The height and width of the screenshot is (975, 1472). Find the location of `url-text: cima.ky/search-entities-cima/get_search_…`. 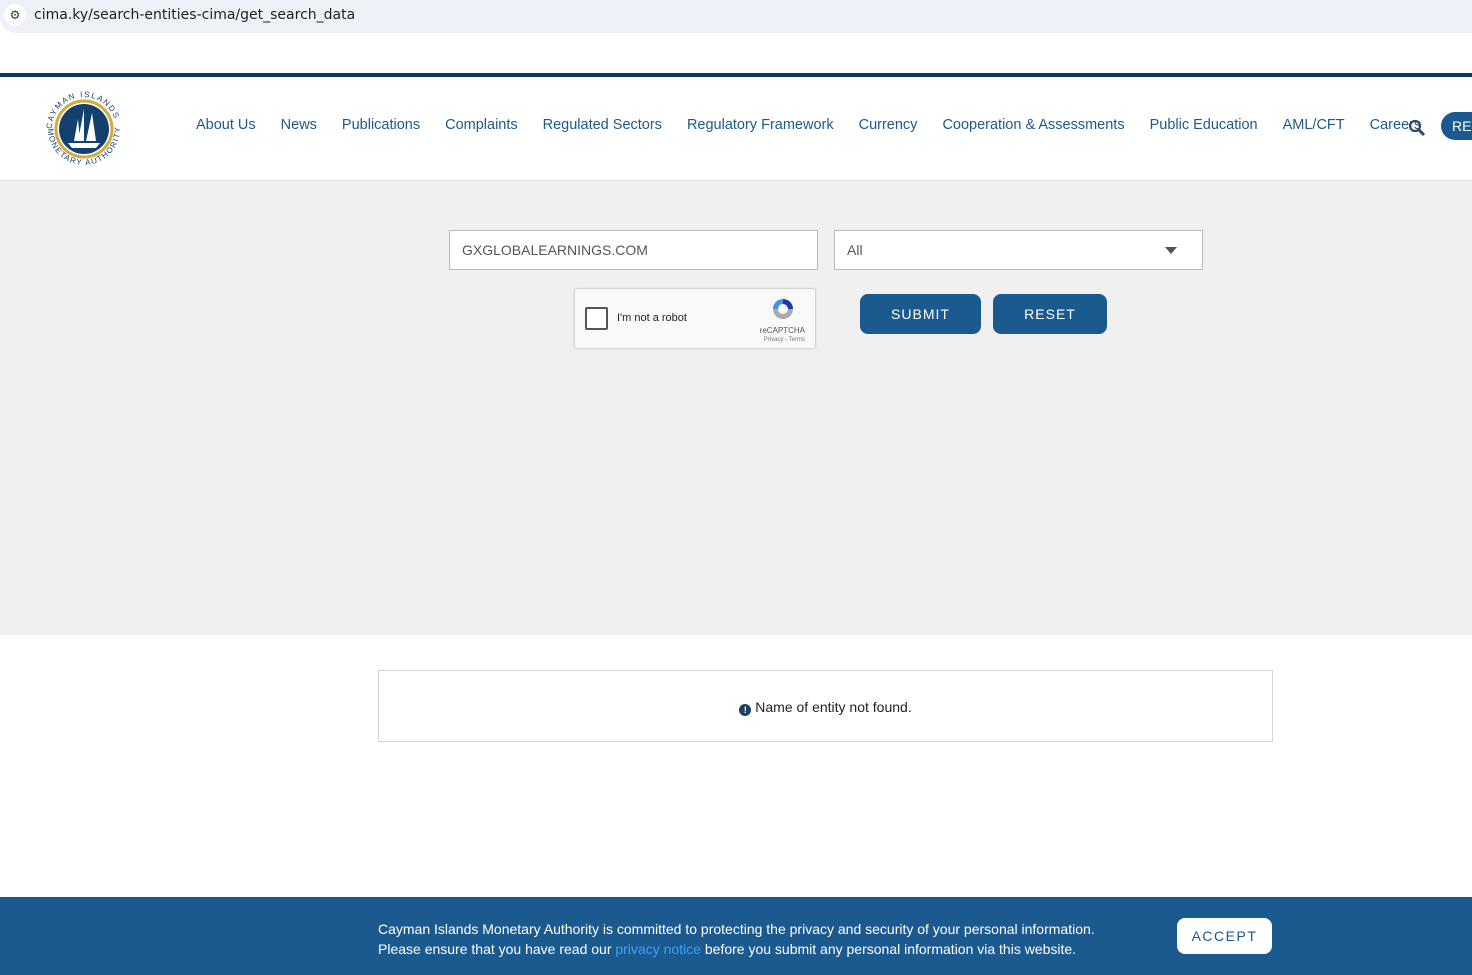

url-text: cima.ky/search-entities-cima/get_search_… is located at coordinates (194, 15).